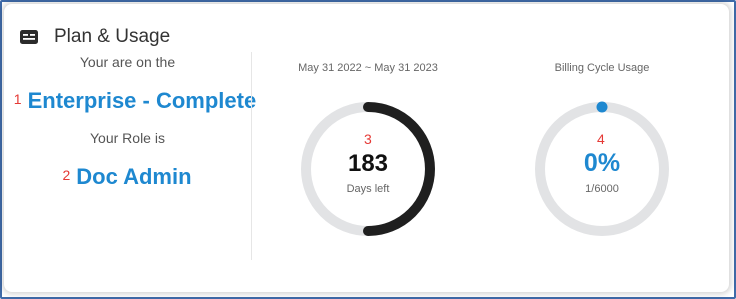 This screenshot has height=299, width=736. I want to click on annotation-marker-1: 1, so click(17, 99).